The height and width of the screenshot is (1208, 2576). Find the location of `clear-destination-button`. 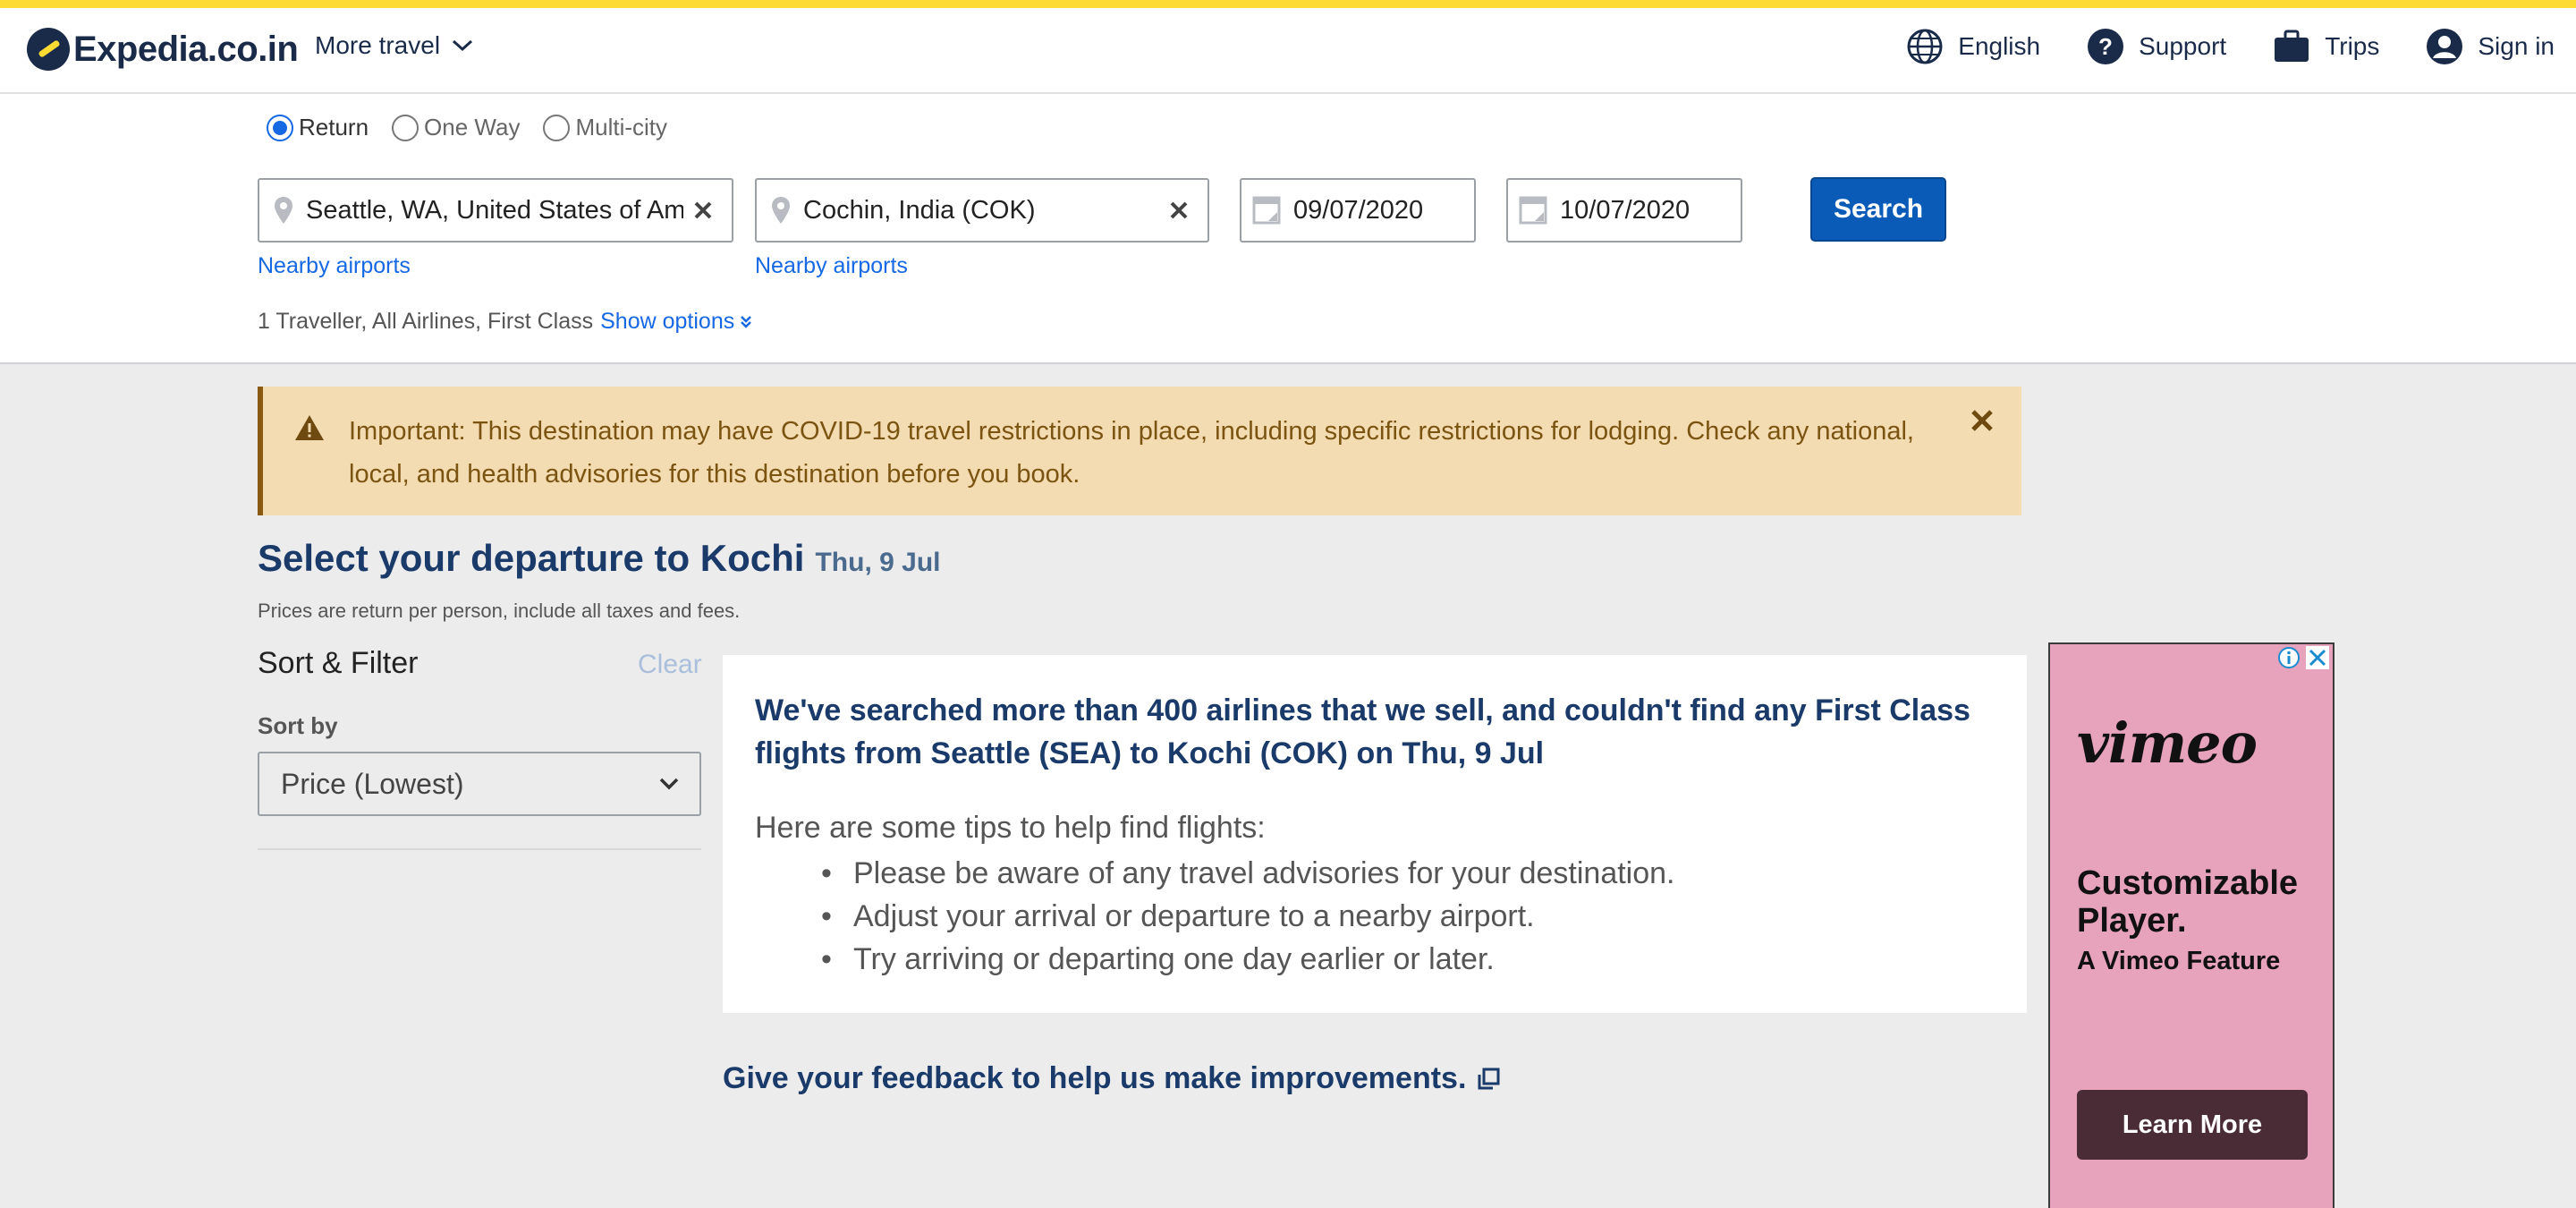

clear-destination-button is located at coordinates (1179, 210).